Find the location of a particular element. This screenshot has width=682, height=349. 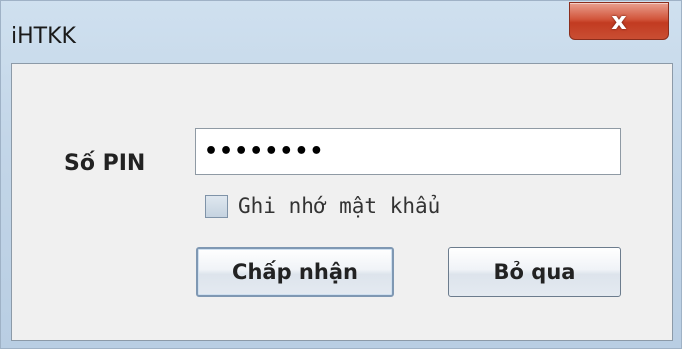

skip-button: Bỏ qua is located at coordinates (534, 272).